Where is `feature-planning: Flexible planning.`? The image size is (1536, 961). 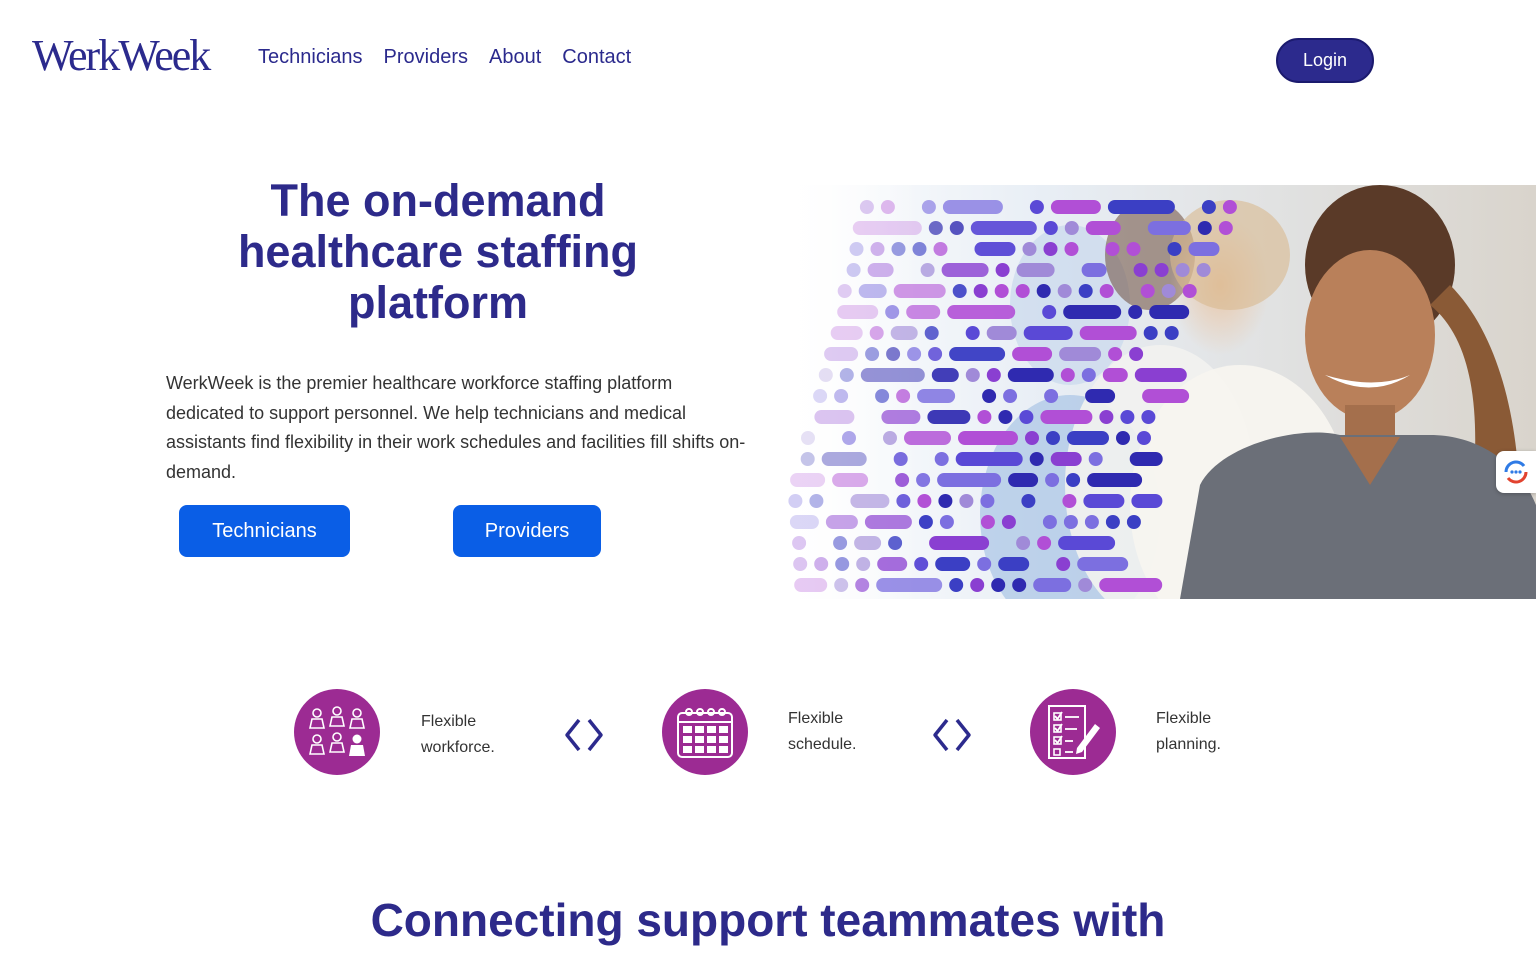 feature-planning: Flexible planning. is located at coordinates (1188, 731).